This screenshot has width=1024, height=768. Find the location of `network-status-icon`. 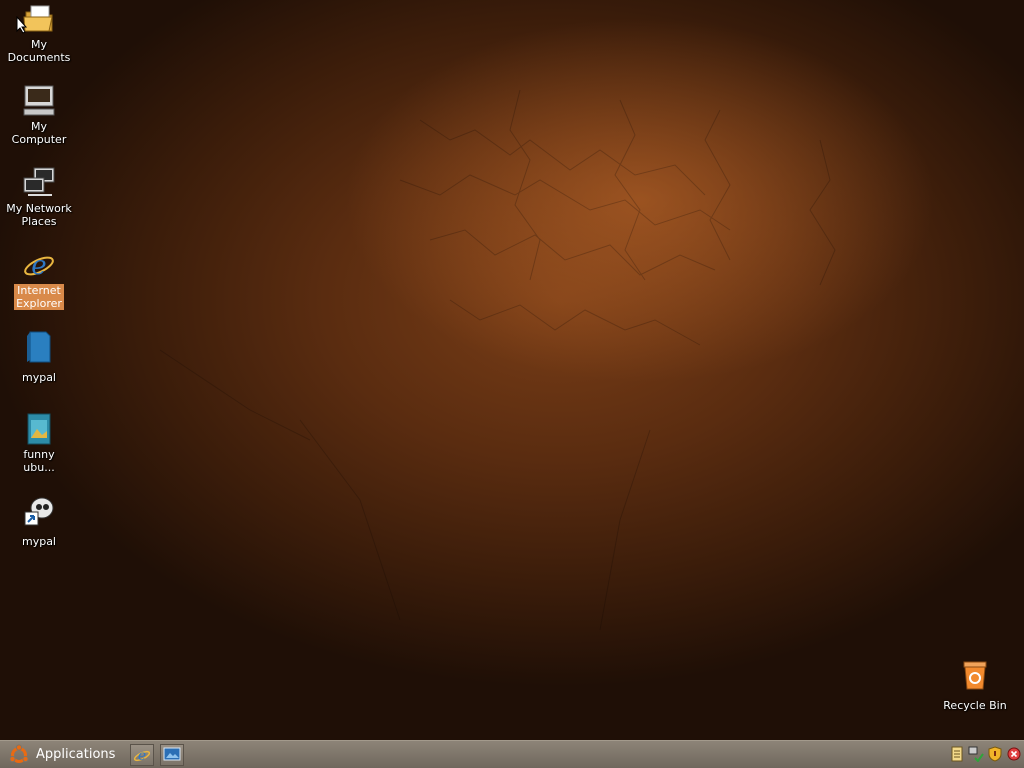

network-status-icon is located at coordinates (976, 754).